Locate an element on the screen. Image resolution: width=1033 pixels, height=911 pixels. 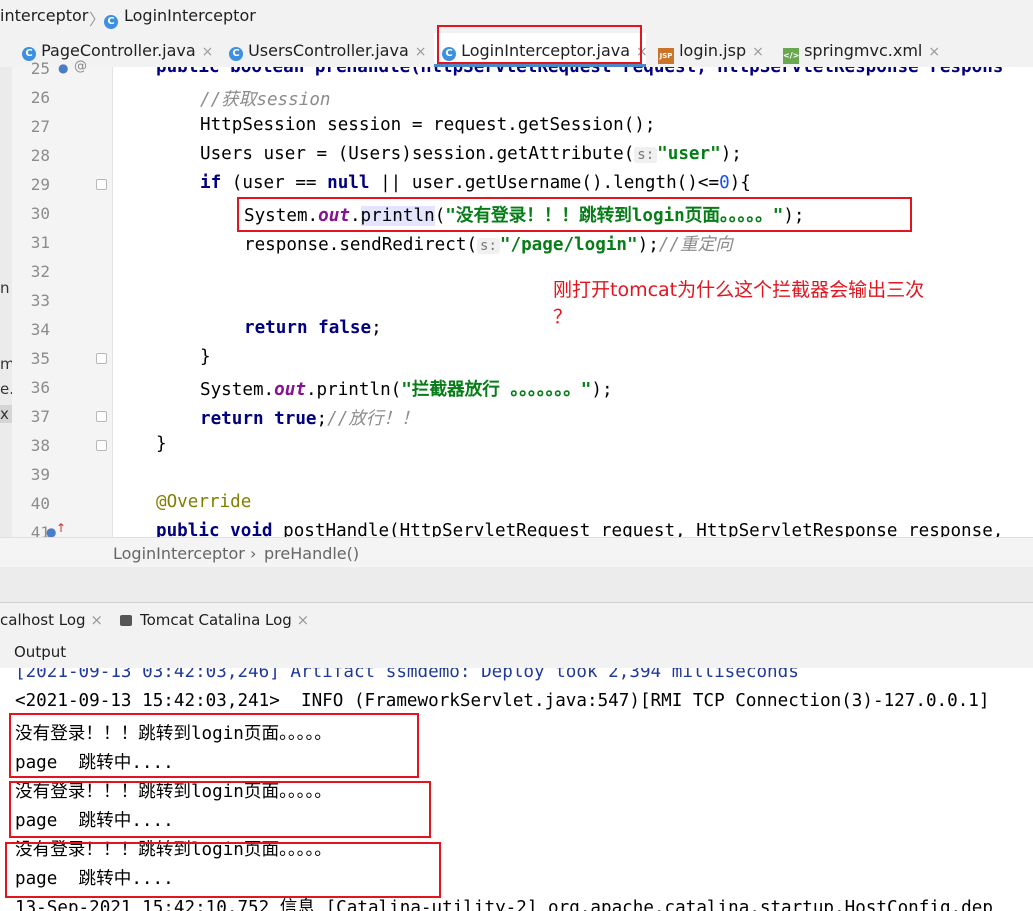
breadcrumb-method: preHandle() is located at coordinates (311, 553).